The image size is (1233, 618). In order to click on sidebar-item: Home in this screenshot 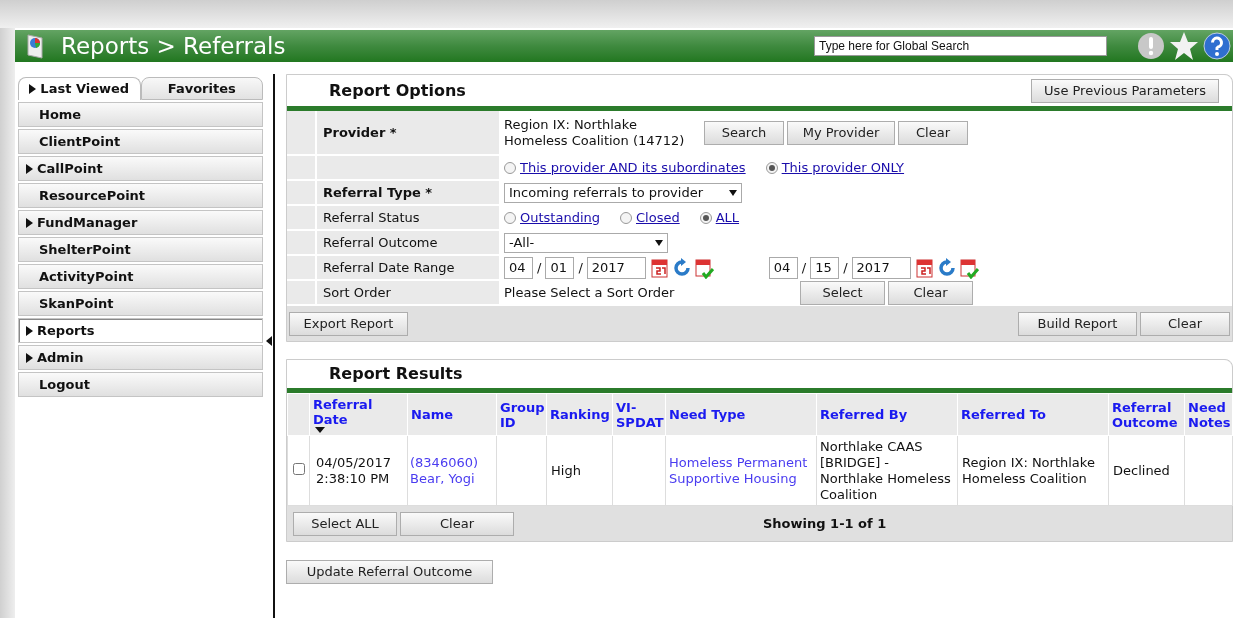, I will do `click(140, 114)`.